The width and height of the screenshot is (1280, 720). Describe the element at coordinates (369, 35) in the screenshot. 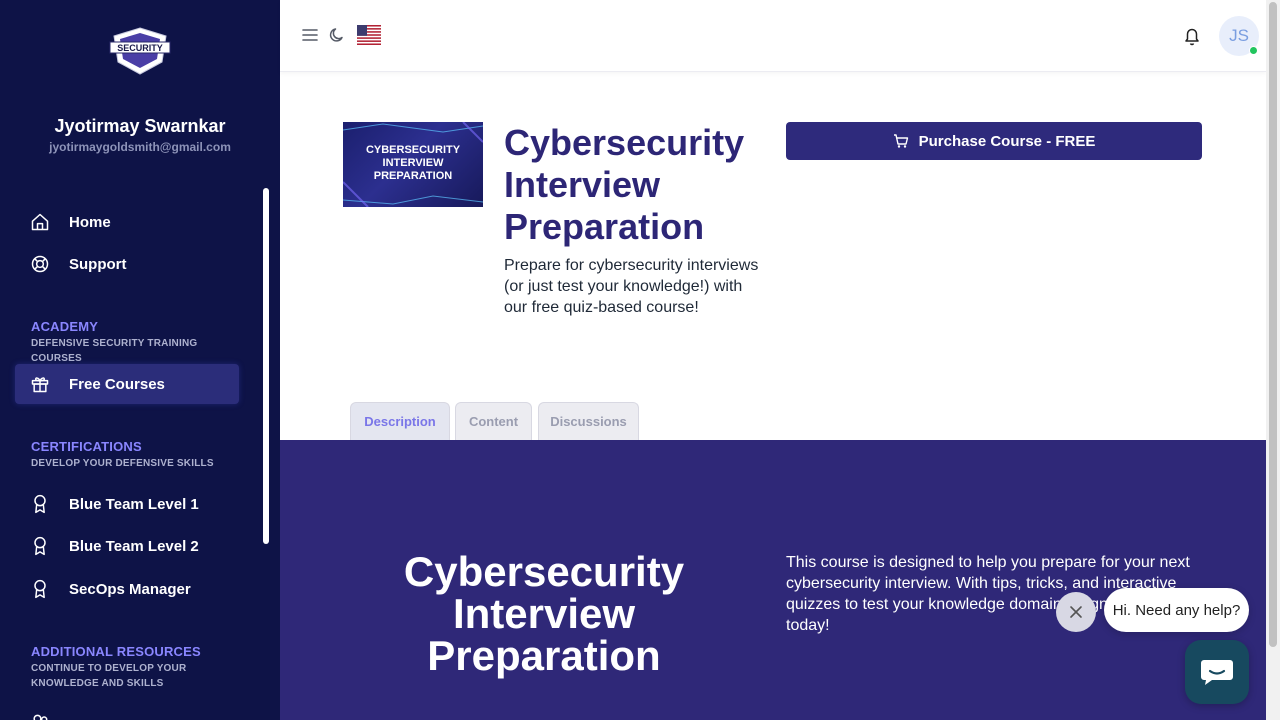

I see `us-flag-icon` at that location.